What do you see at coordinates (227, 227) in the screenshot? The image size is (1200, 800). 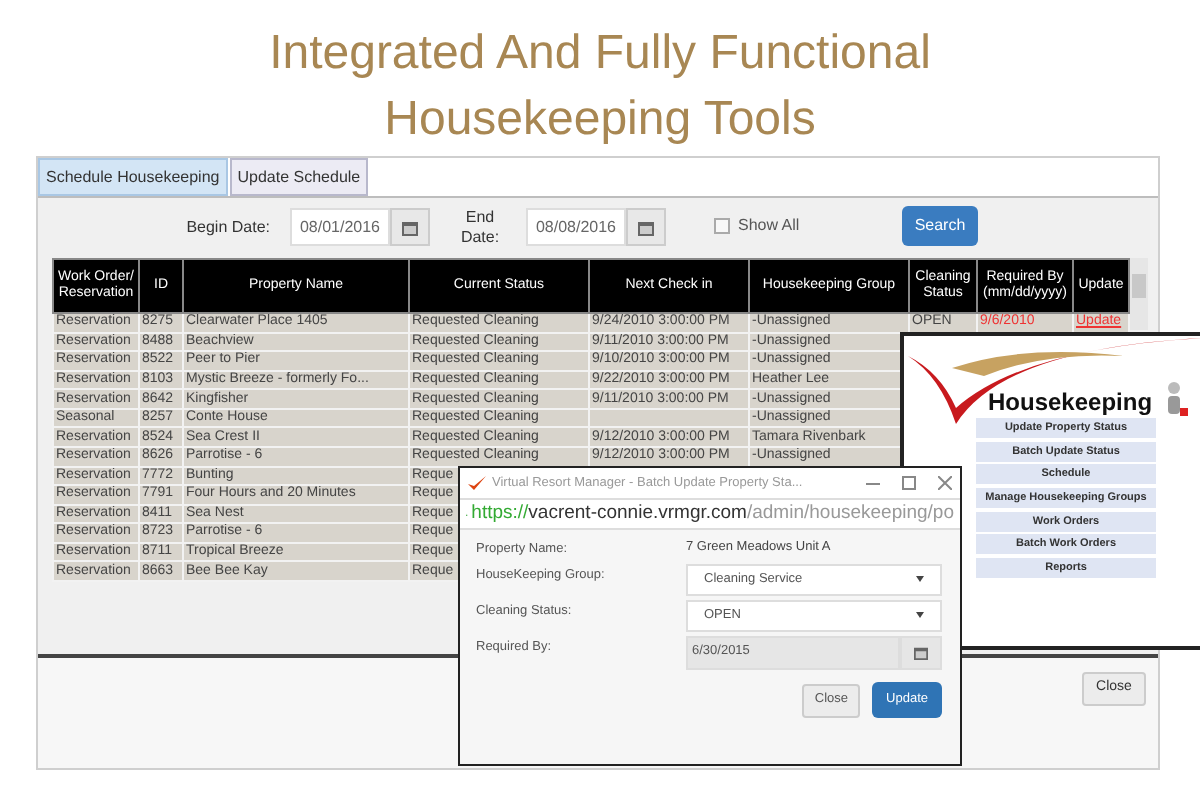 I see `begin-date-label: Begin Date:` at bounding box center [227, 227].